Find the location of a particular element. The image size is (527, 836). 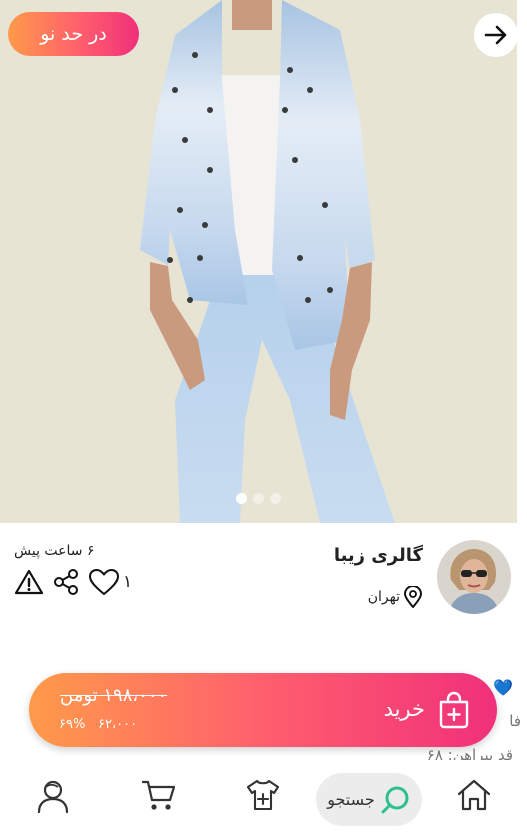

seller-avatar is located at coordinates (474, 577).